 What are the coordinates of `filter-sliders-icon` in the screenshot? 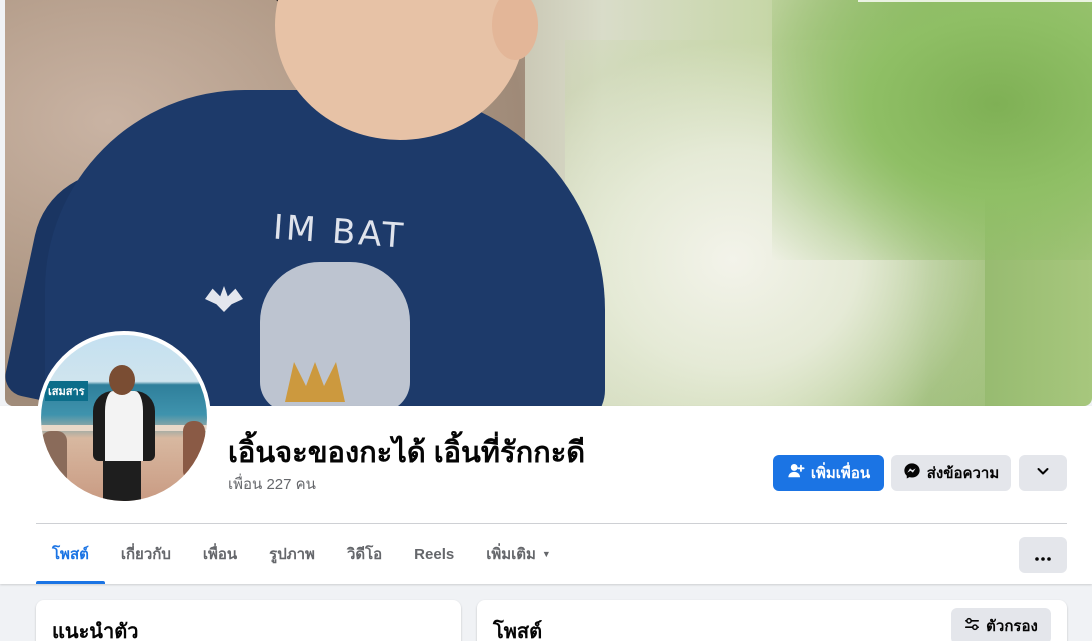 It's located at (972, 626).